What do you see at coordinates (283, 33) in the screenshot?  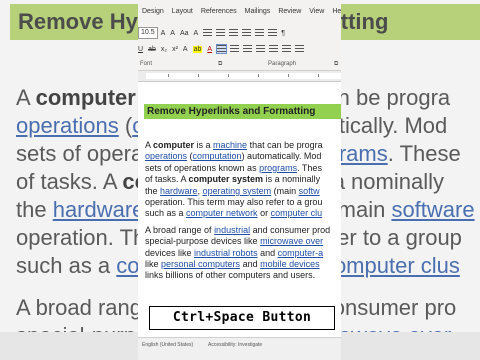 I see `show-marks-icon: ¶` at bounding box center [283, 33].